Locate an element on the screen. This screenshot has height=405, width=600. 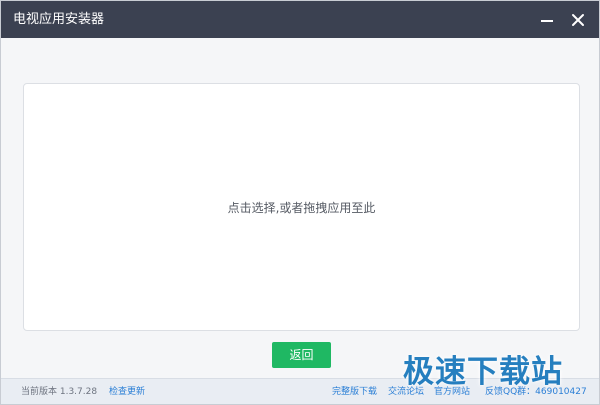
minimize-button is located at coordinates (547, 19).